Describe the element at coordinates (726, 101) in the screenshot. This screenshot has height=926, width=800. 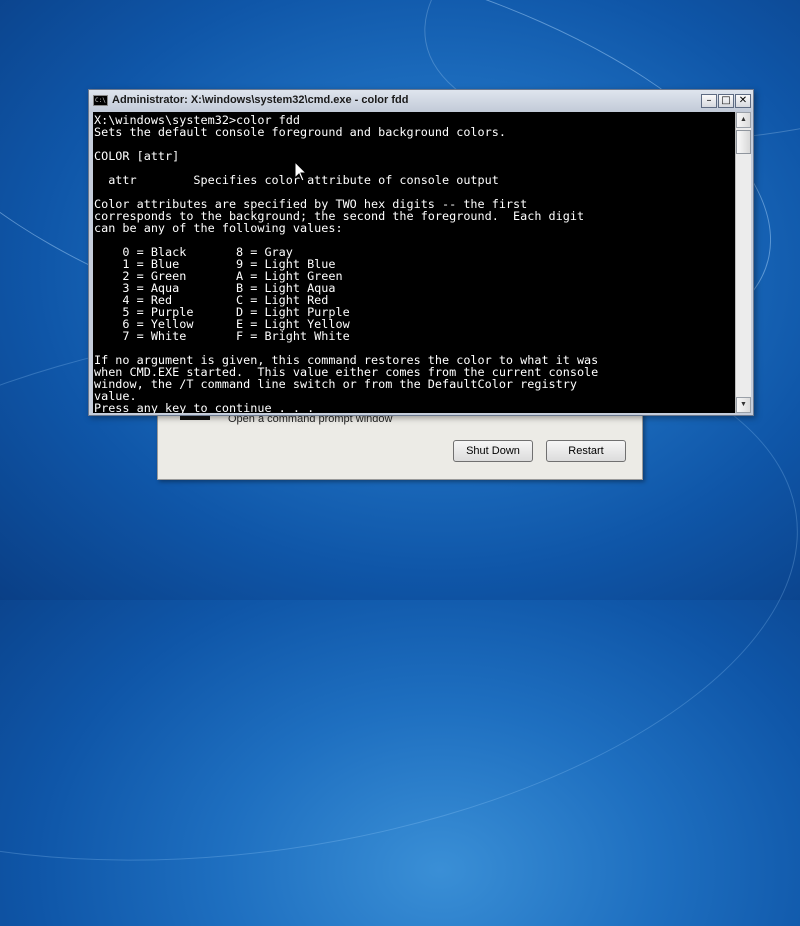
I see `maximize-icon: □` at that location.